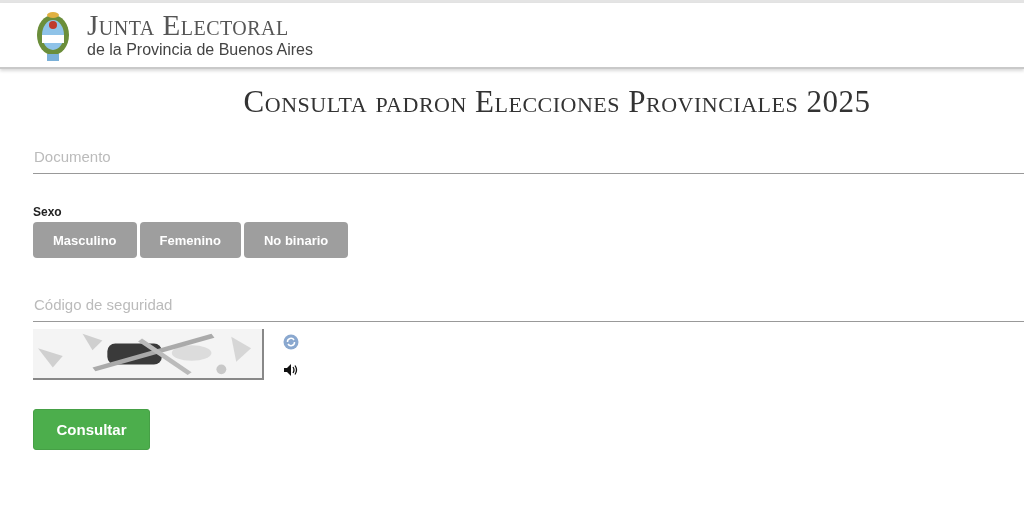  What do you see at coordinates (91, 429) in the screenshot?
I see `consultar-button: Consultar` at bounding box center [91, 429].